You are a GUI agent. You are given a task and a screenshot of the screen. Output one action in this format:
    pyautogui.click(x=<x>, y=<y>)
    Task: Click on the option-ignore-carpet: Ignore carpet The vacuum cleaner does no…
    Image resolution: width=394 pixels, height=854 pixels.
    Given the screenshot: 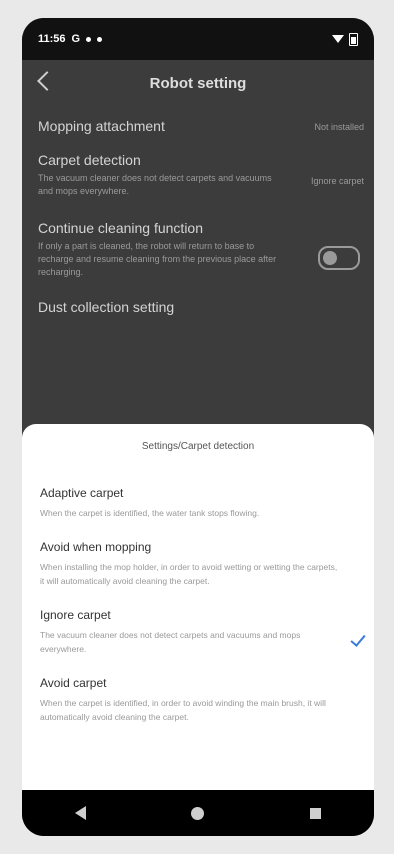 What is the action you would take?
    pyautogui.click(x=198, y=632)
    